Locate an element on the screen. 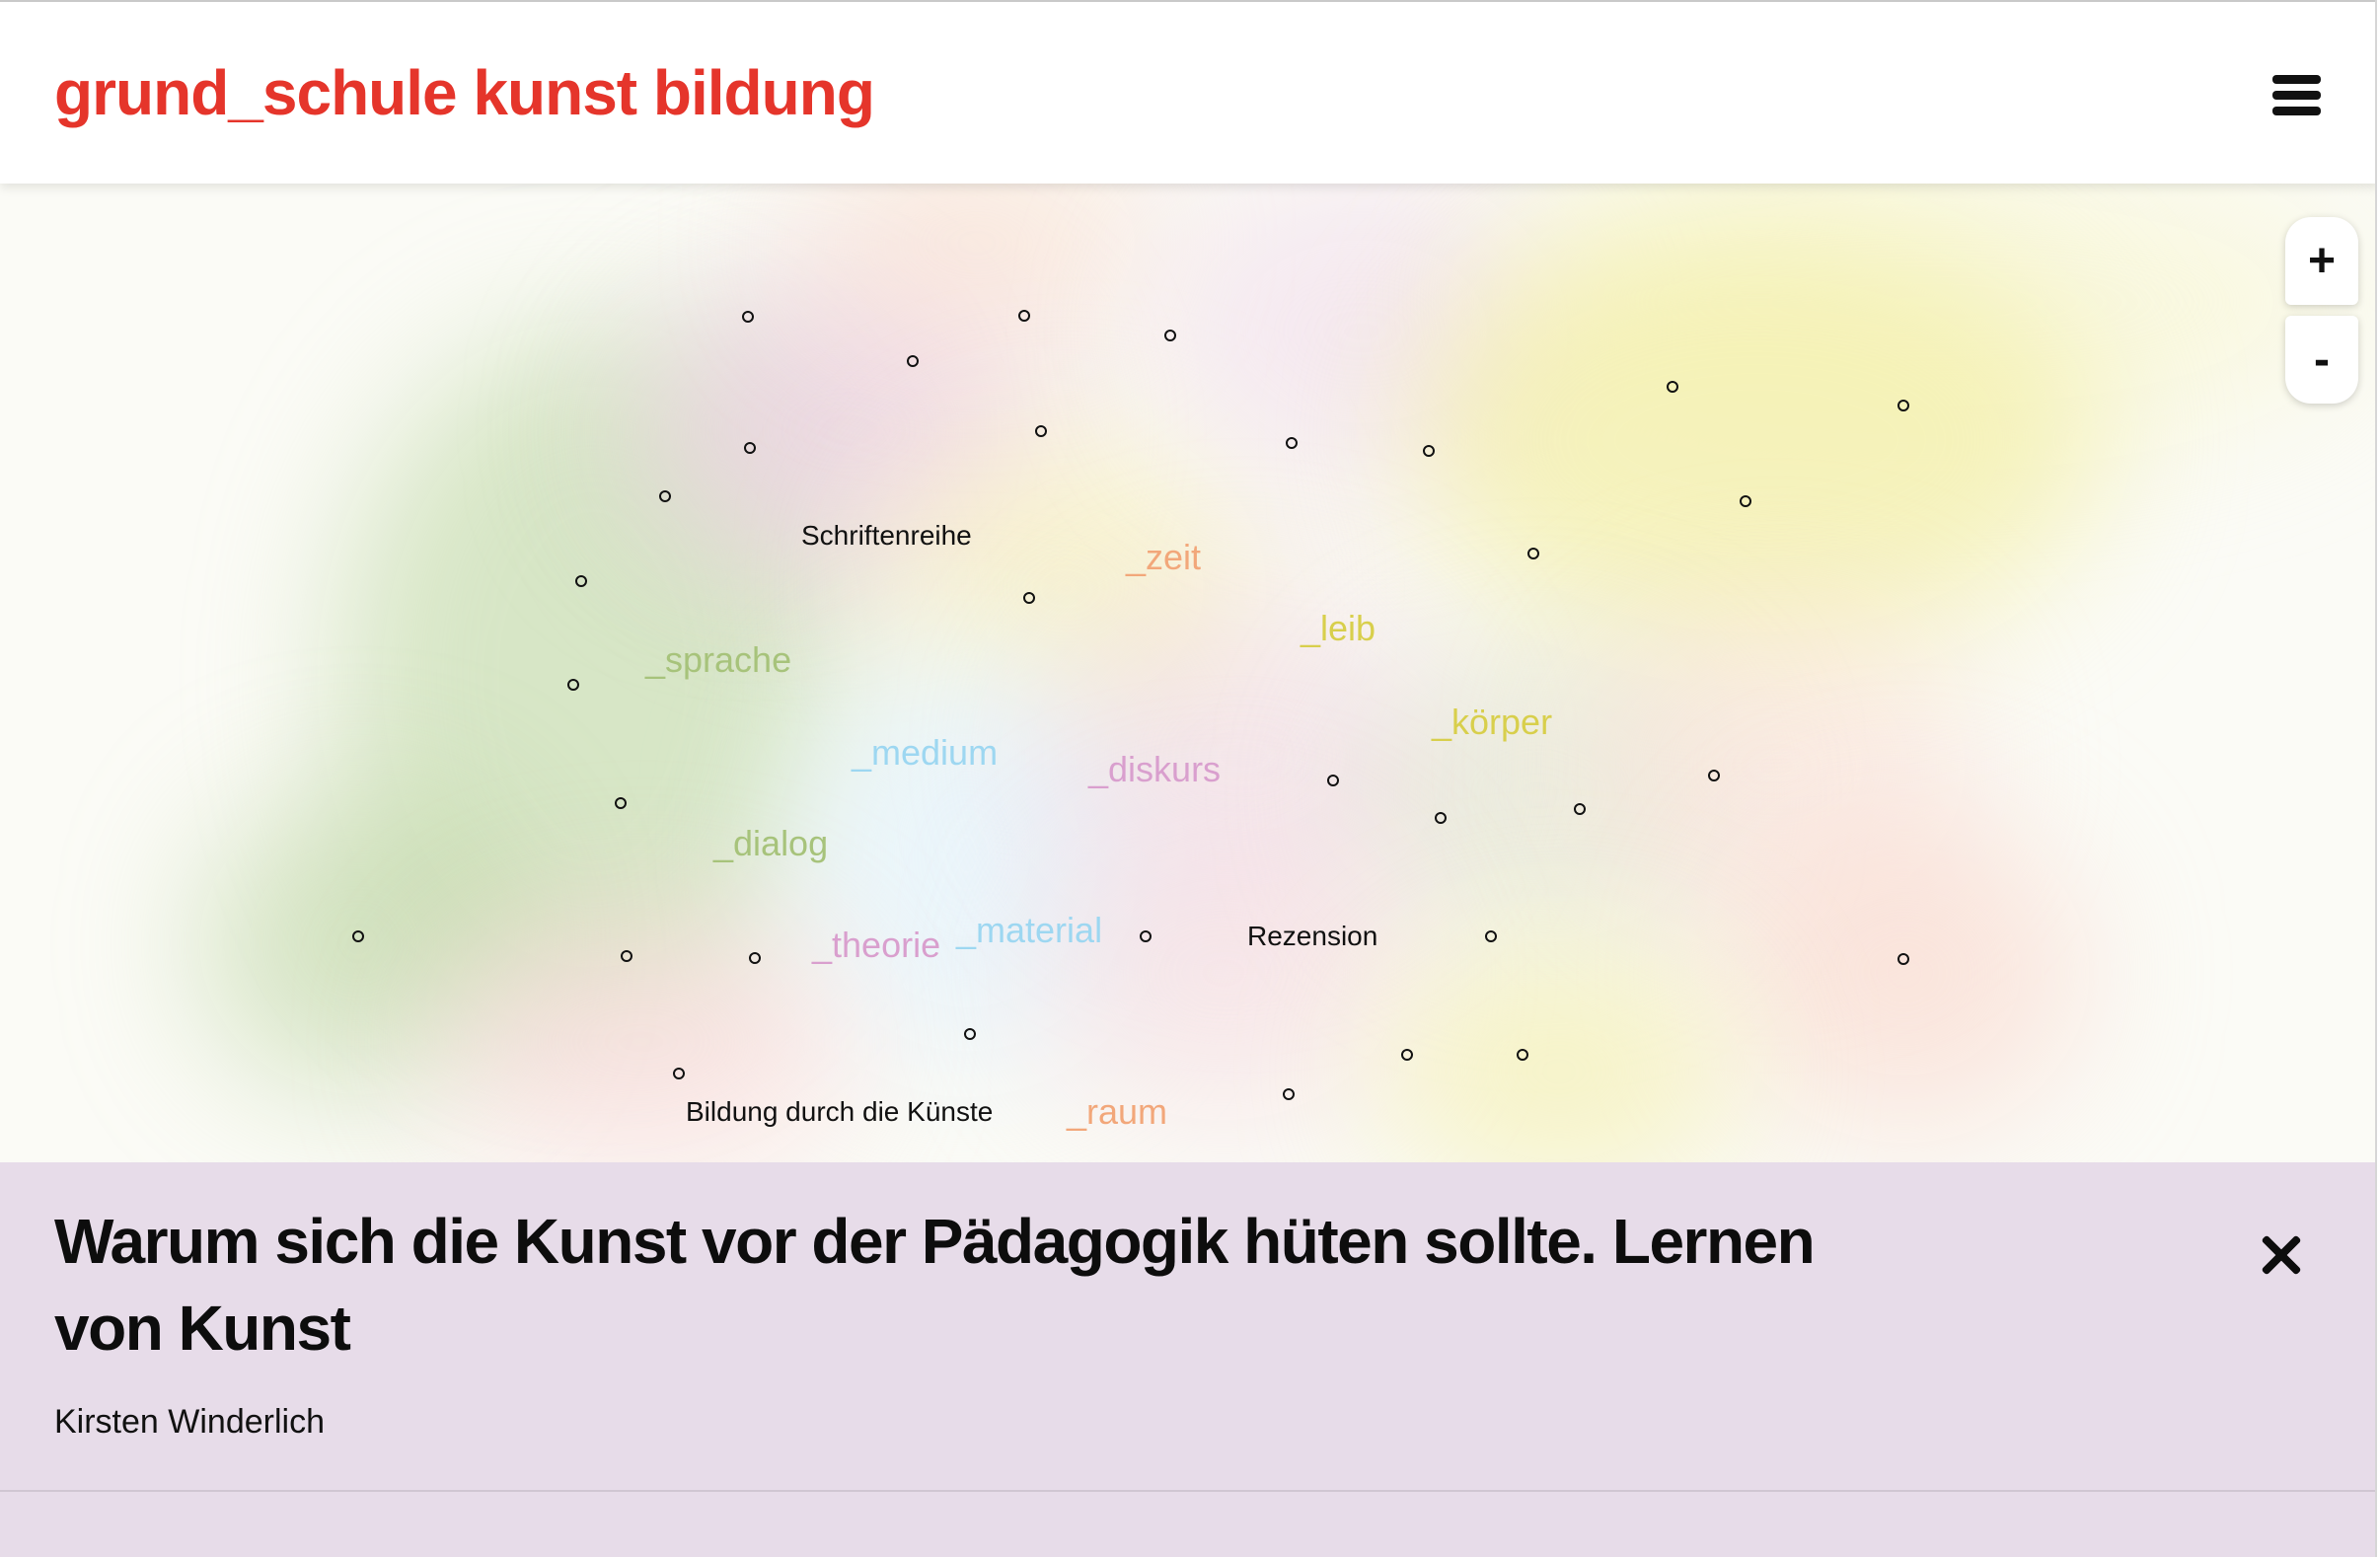 The width and height of the screenshot is (2380, 1557). label-schriftenreihe: Schriftenreihe is located at coordinates (886, 536).